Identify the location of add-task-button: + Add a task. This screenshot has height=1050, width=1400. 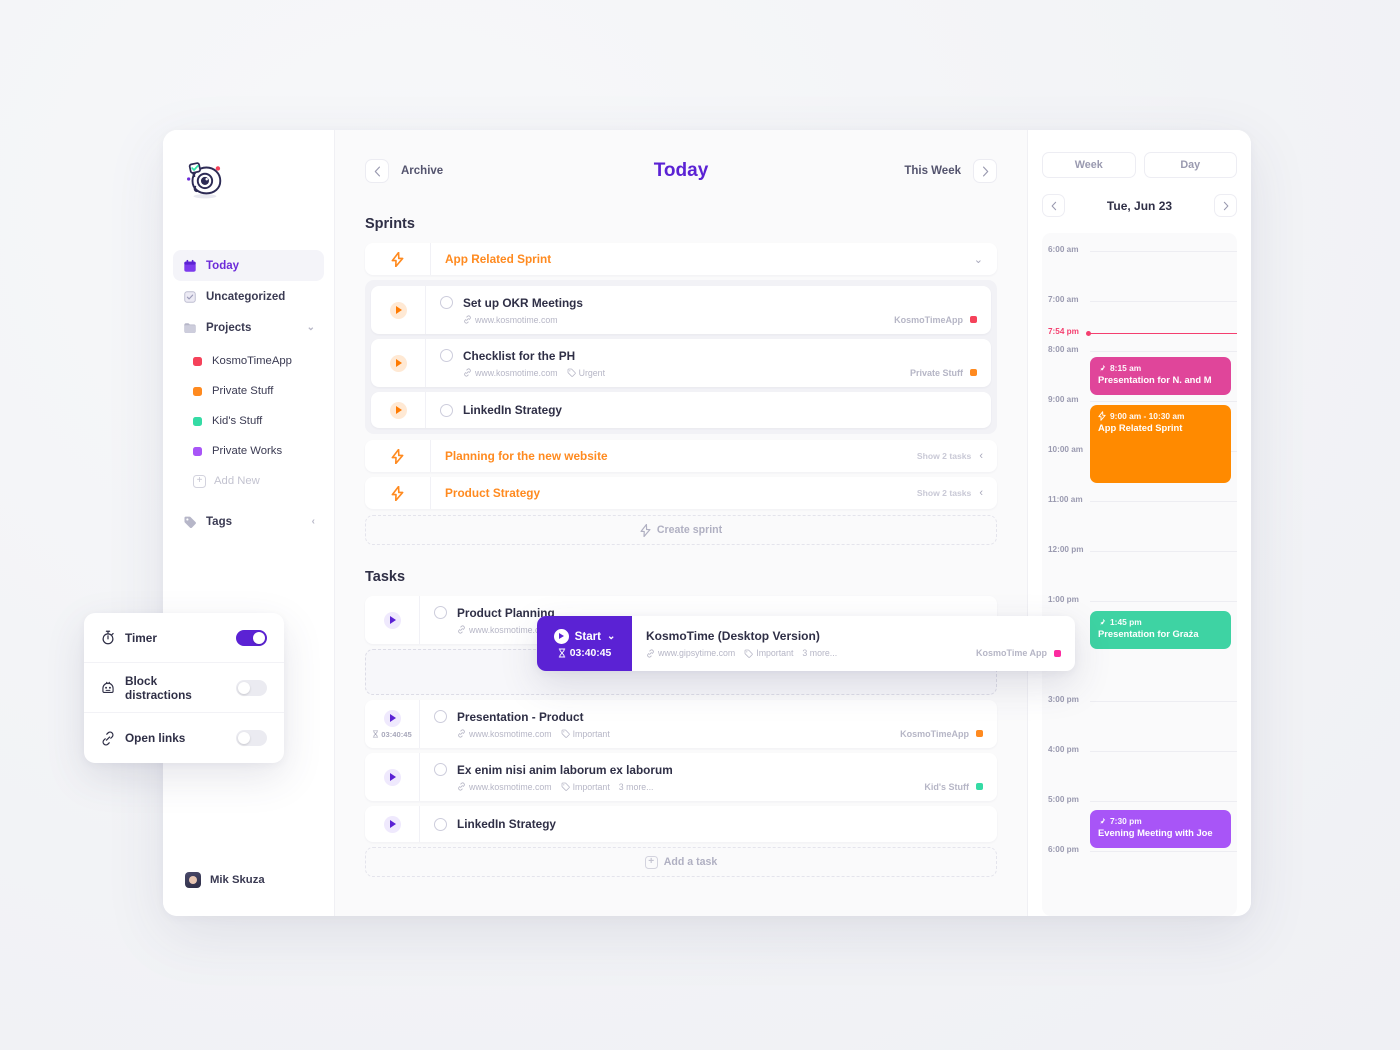
(681, 862).